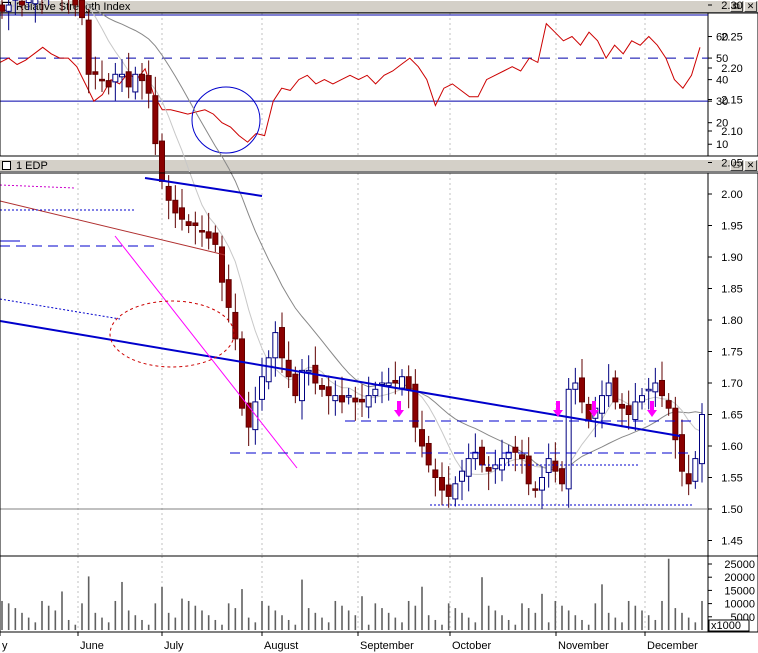 This screenshot has height=653, width=758. What do you see at coordinates (672, 646) in the screenshot?
I see `x-month-label: December` at bounding box center [672, 646].